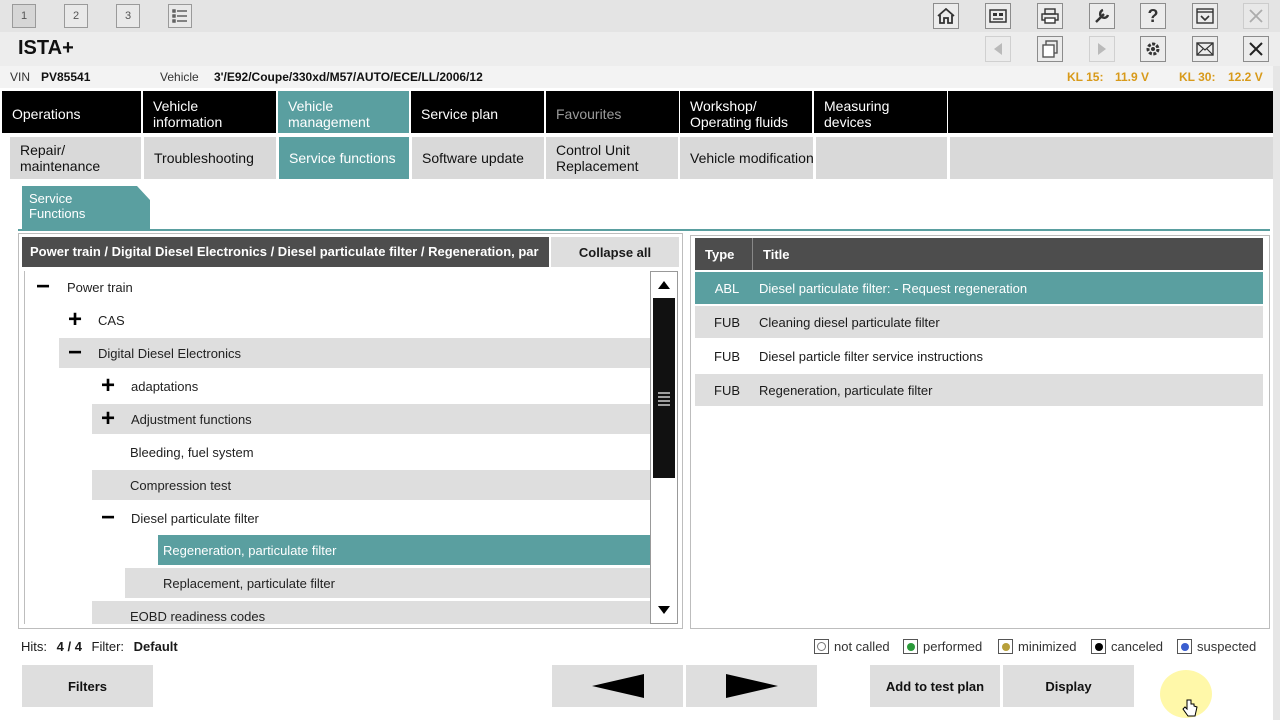  I want to click on tree-item: + Adjustment functions, so click(371, 419).